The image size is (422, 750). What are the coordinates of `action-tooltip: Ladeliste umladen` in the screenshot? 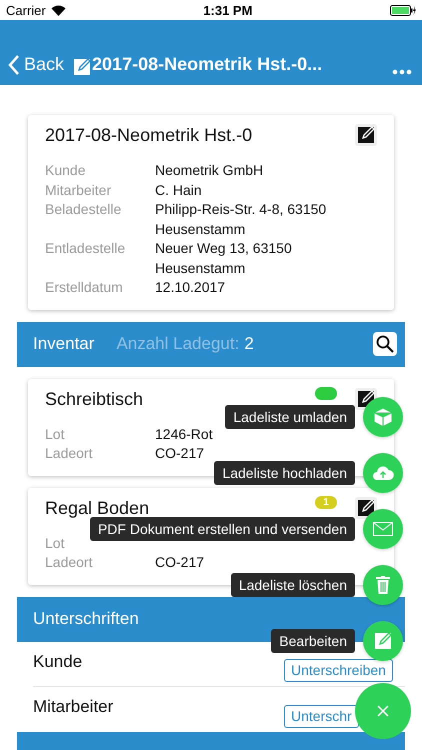 It's located at (290, 417).